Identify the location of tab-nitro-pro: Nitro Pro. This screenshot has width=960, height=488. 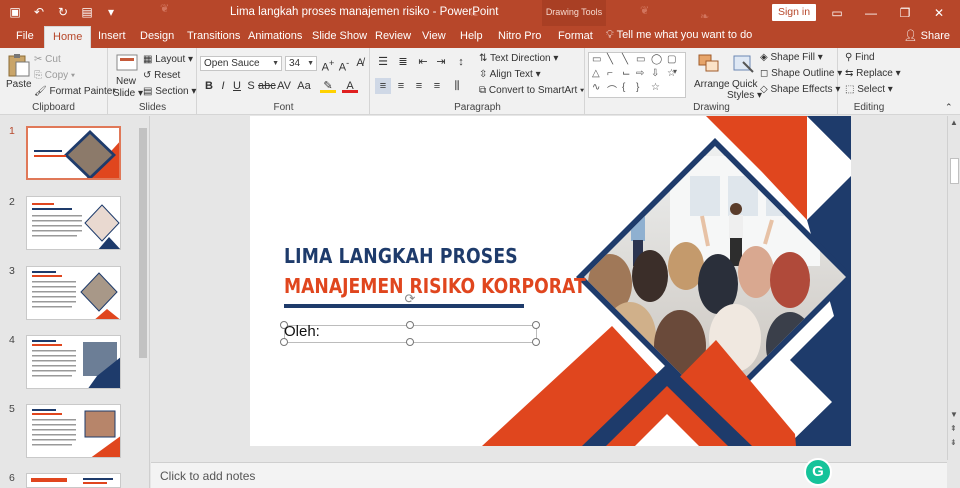
(519, 37).